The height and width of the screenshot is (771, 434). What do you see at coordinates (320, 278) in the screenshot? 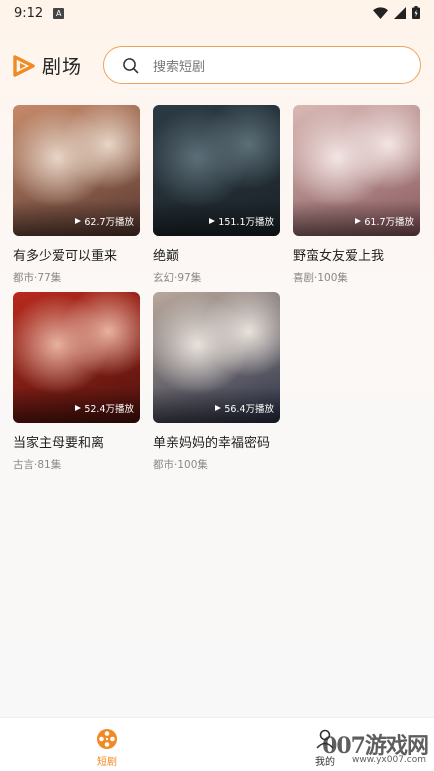
I see `drama-meta: 喜剧·100集` at bounding box center [320, 278].